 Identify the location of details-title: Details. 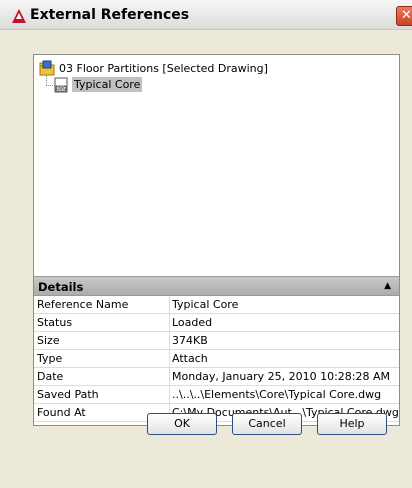
(61, 287).